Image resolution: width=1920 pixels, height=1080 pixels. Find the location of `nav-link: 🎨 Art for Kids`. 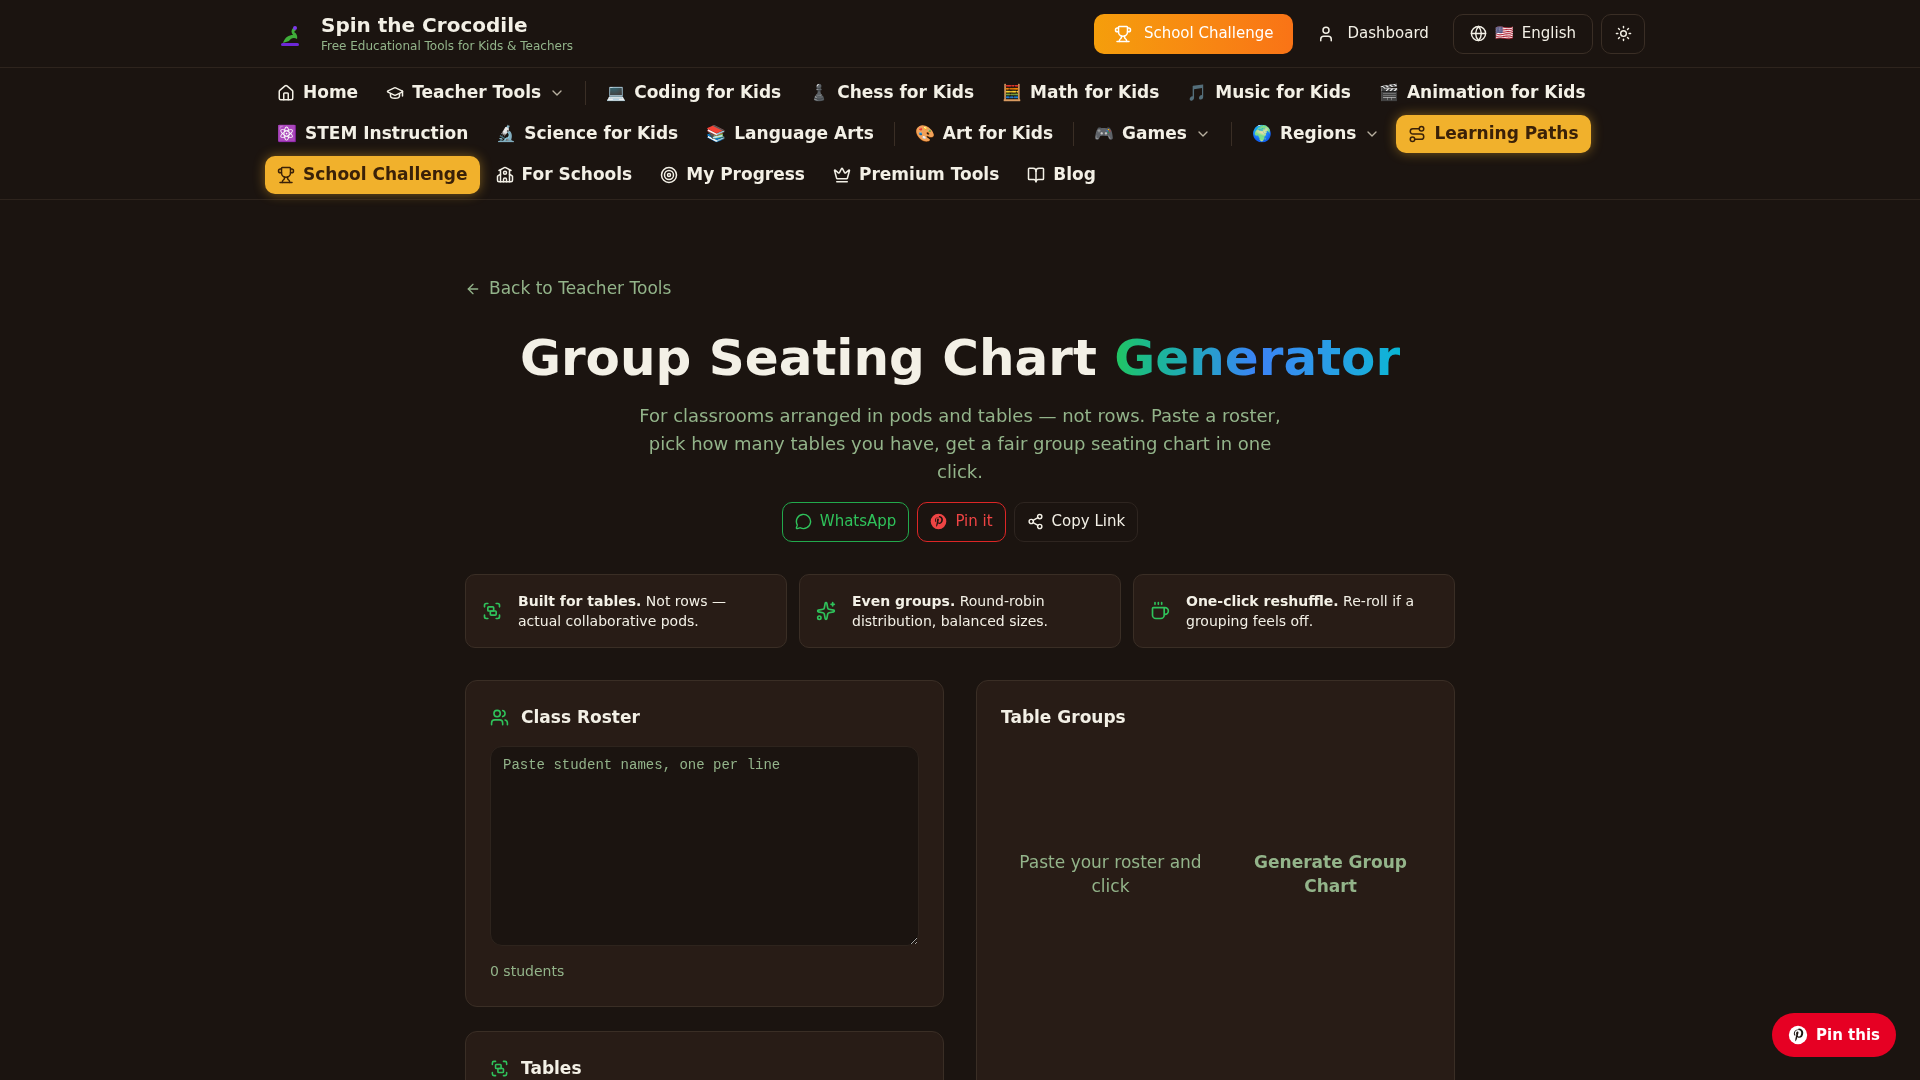

nav-link: 🎨 Art for Kids is located at coordinates (984, 133).